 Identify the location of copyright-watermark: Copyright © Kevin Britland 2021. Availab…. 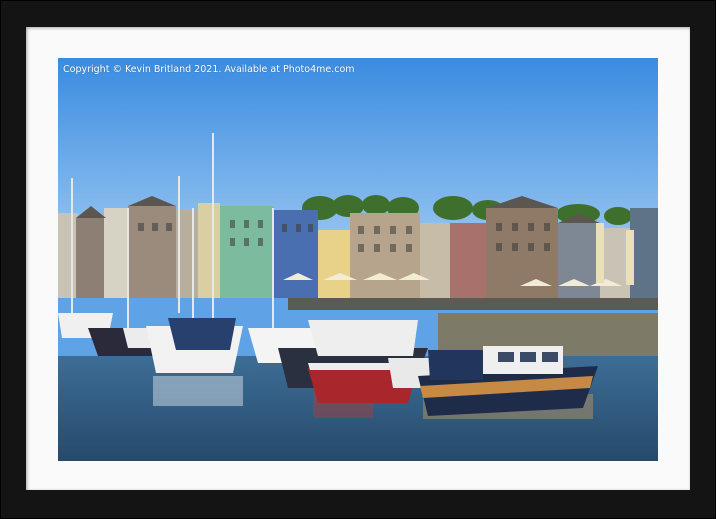
(209, 69).